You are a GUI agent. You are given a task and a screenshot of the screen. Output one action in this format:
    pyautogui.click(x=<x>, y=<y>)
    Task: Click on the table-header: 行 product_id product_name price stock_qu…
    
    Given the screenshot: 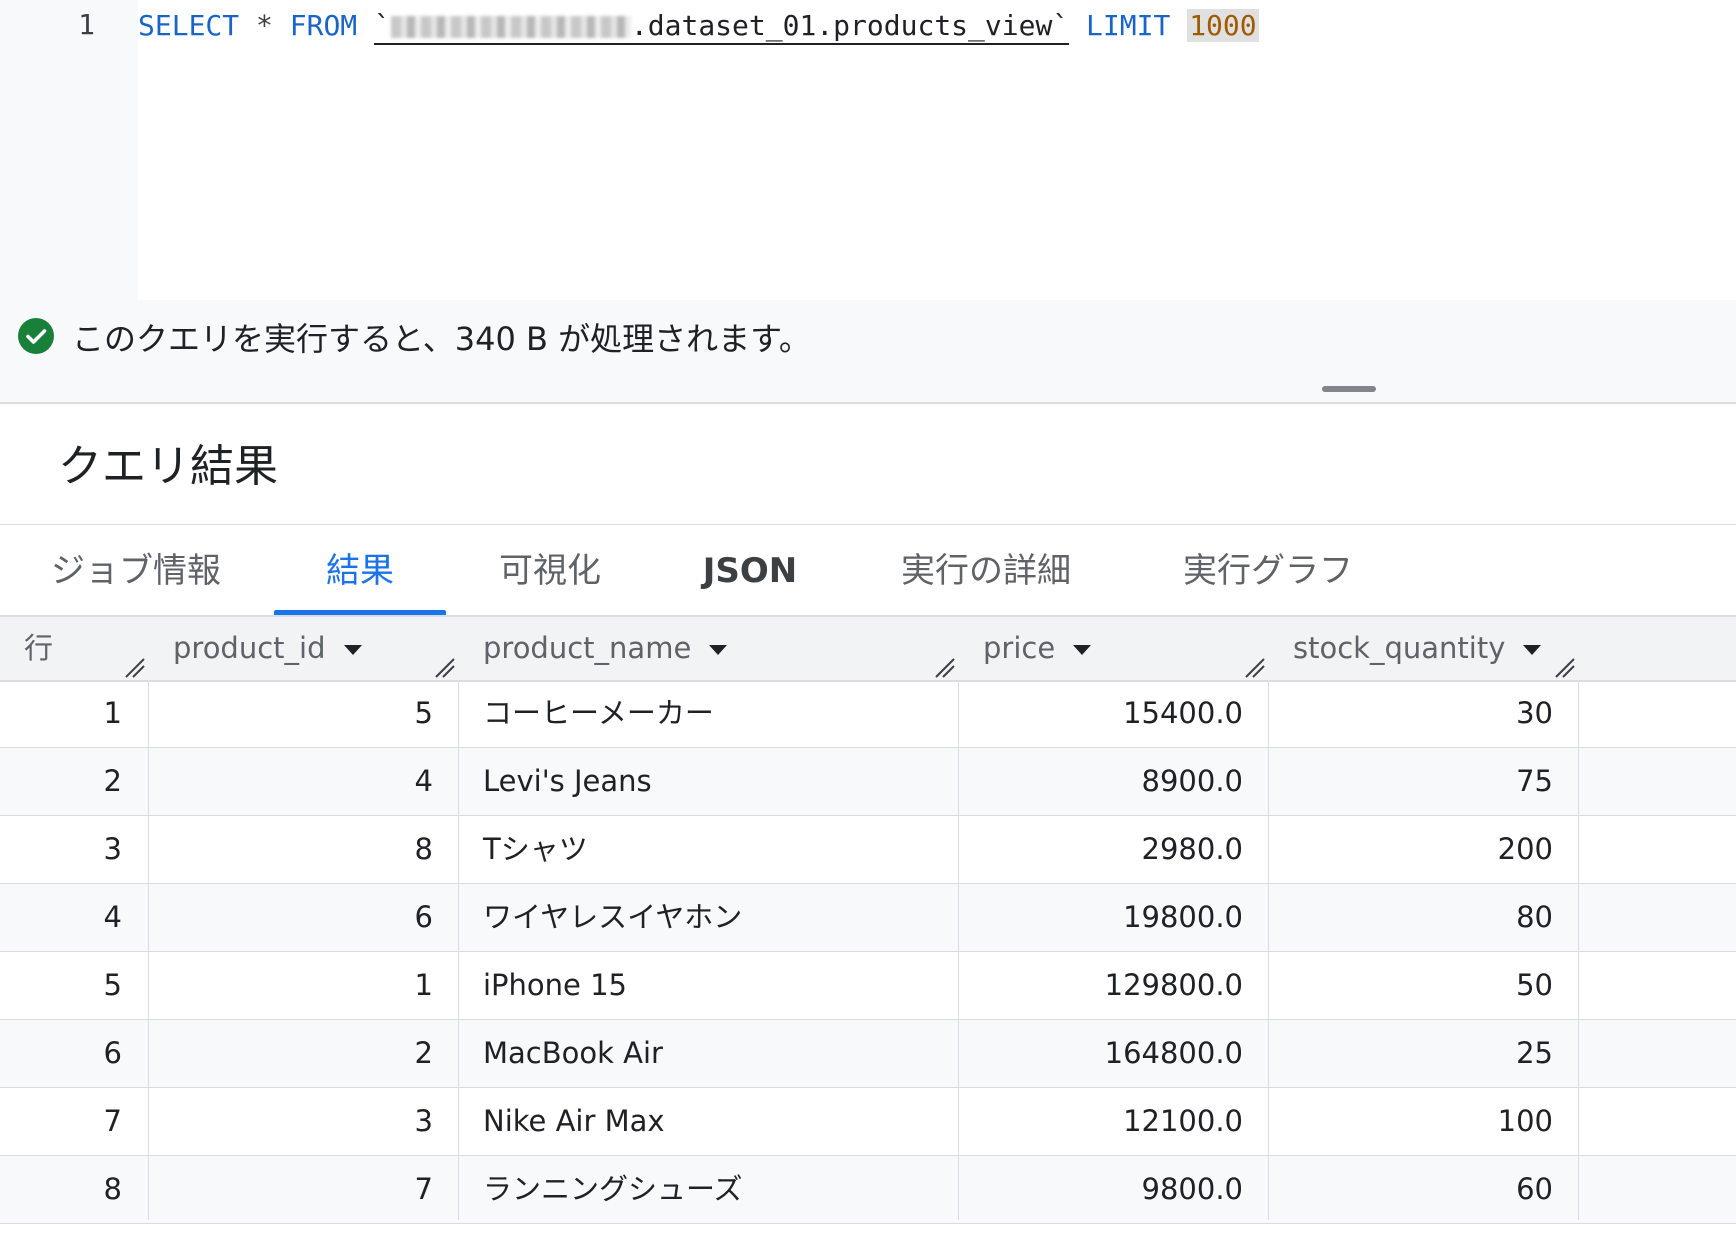 What is the action you would take?
    pyautogui.click(x=868, y=649)
    